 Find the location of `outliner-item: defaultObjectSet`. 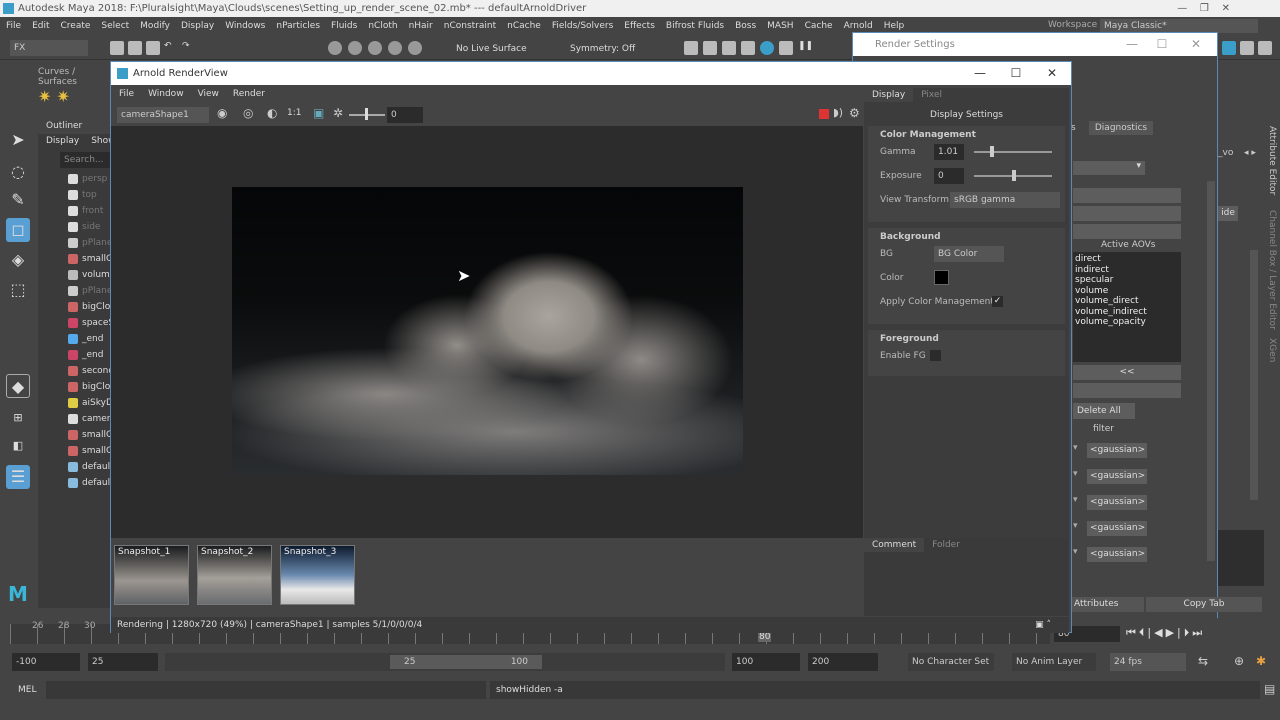

outliner-item: defaultObjectSet is located at coordinates (74, 483).